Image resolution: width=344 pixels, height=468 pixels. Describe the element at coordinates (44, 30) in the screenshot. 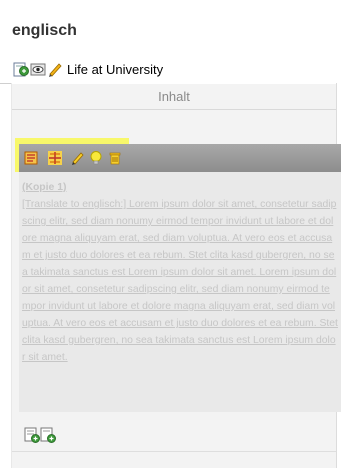

I see `language-title: englisch` at that location.